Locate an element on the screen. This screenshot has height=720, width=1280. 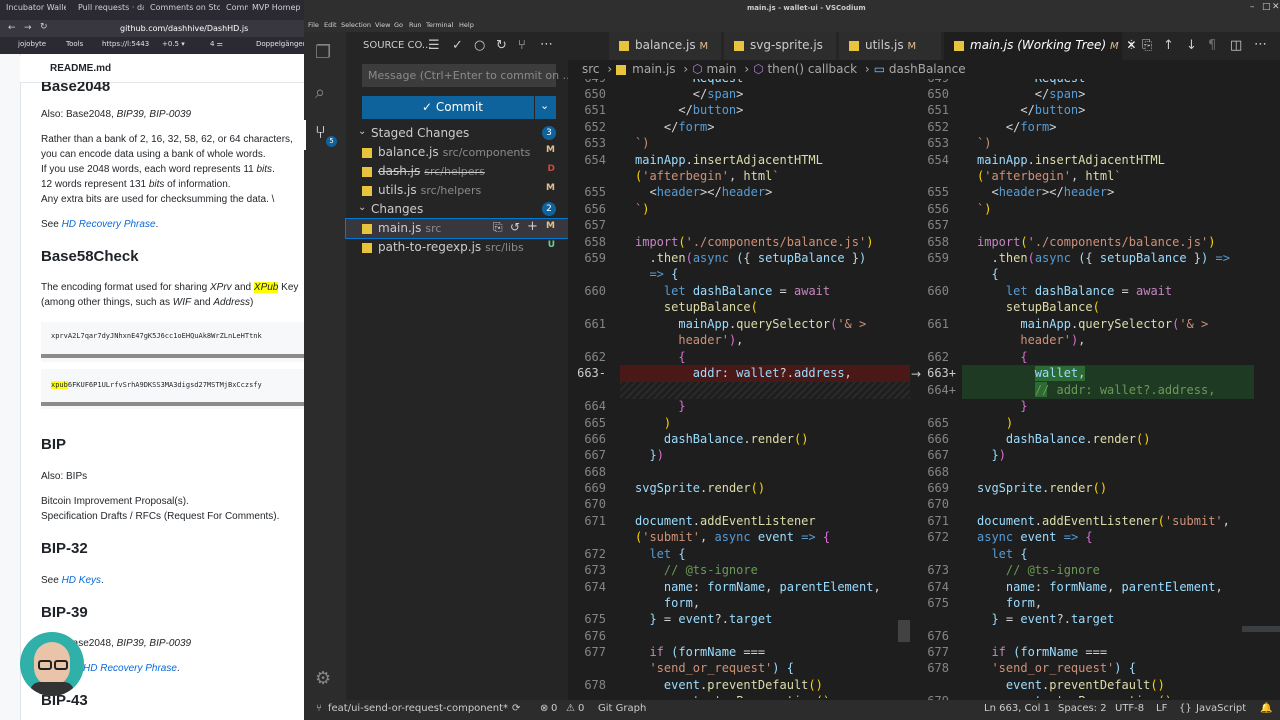
breadcrumb-item: src is located at coordinates (591, 69).